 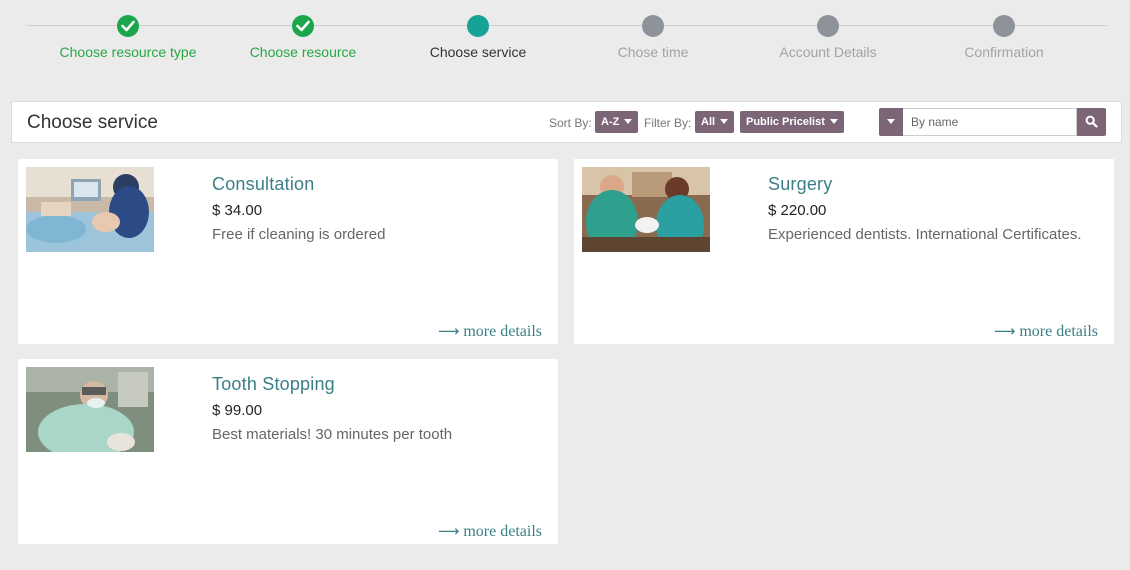 I want to click on service-description: Free if cleaning is ordered, so click(x=299, y=234).